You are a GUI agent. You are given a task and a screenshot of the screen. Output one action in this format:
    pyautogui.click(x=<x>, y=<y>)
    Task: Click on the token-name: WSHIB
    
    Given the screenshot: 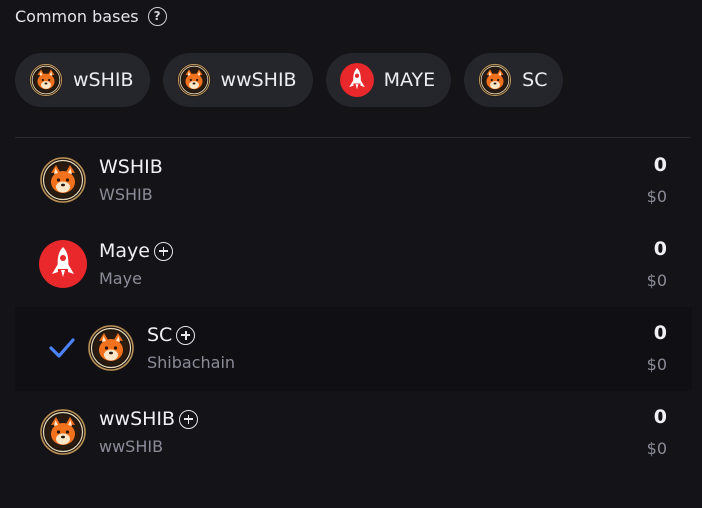 What is the action you would take?
    pyautogui.click(x=126, y=194)
    